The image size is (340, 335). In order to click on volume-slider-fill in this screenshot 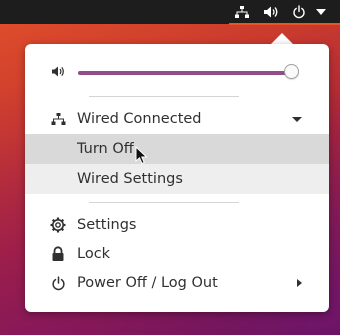, I will do `click(185, 73)`.